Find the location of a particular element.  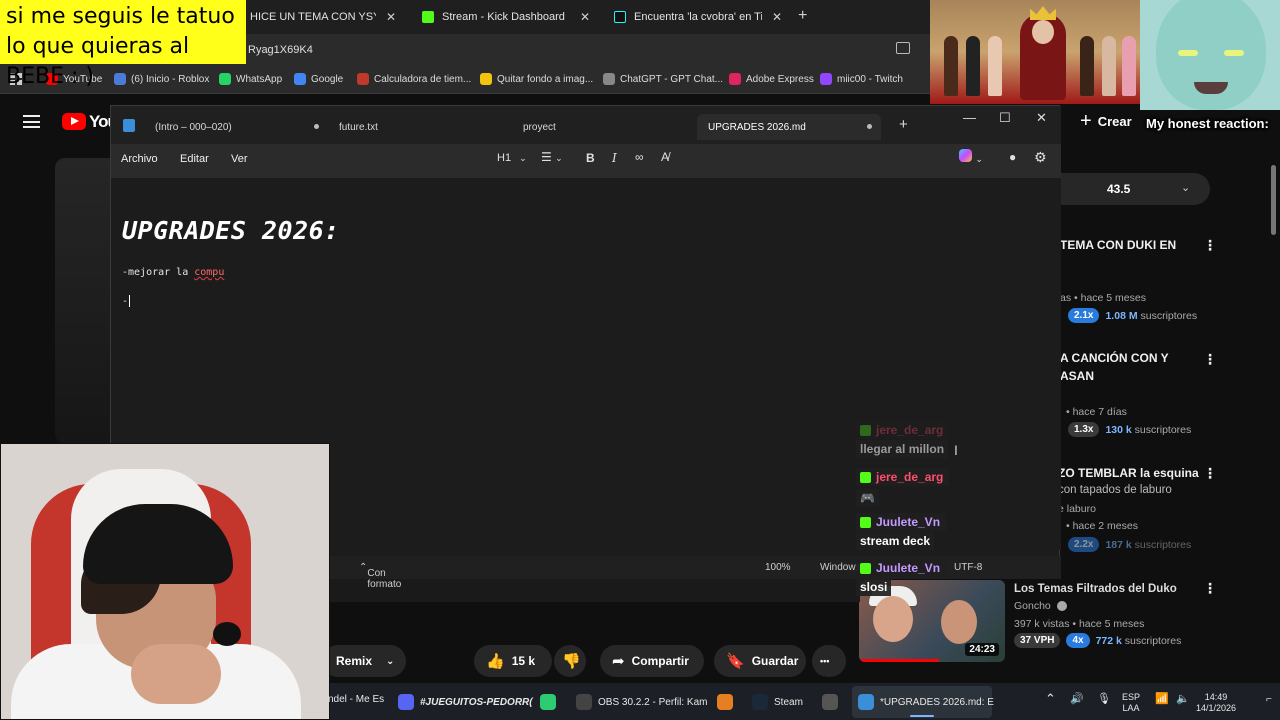

encoding: UTF-8 is located at coordinates (968, 567).